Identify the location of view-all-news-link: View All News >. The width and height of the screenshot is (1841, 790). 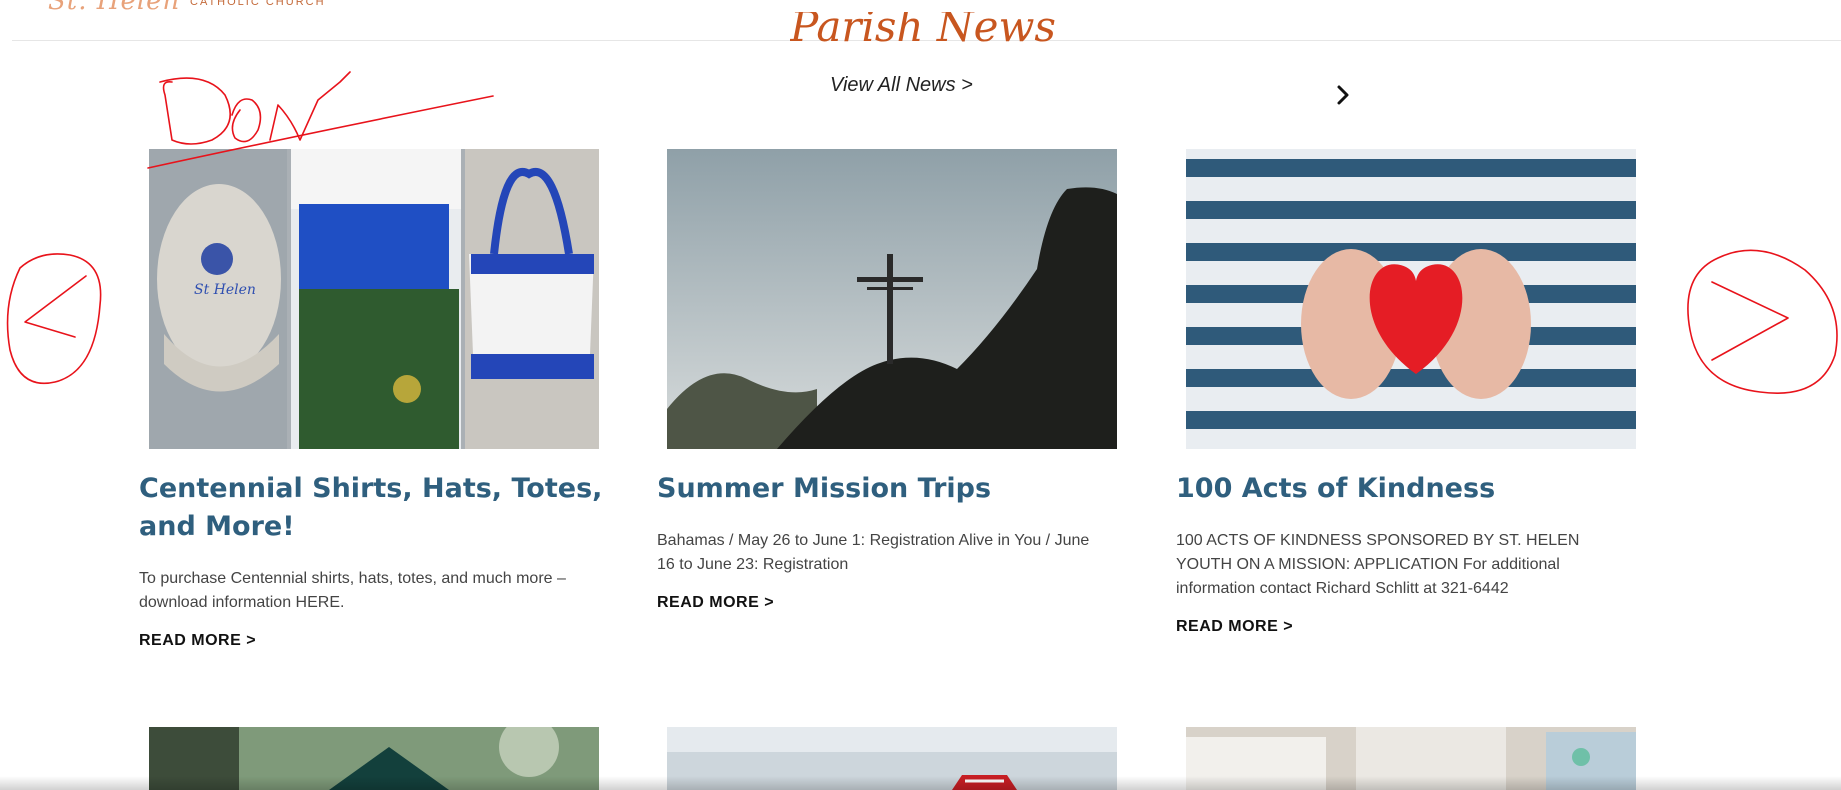
(901, 85).